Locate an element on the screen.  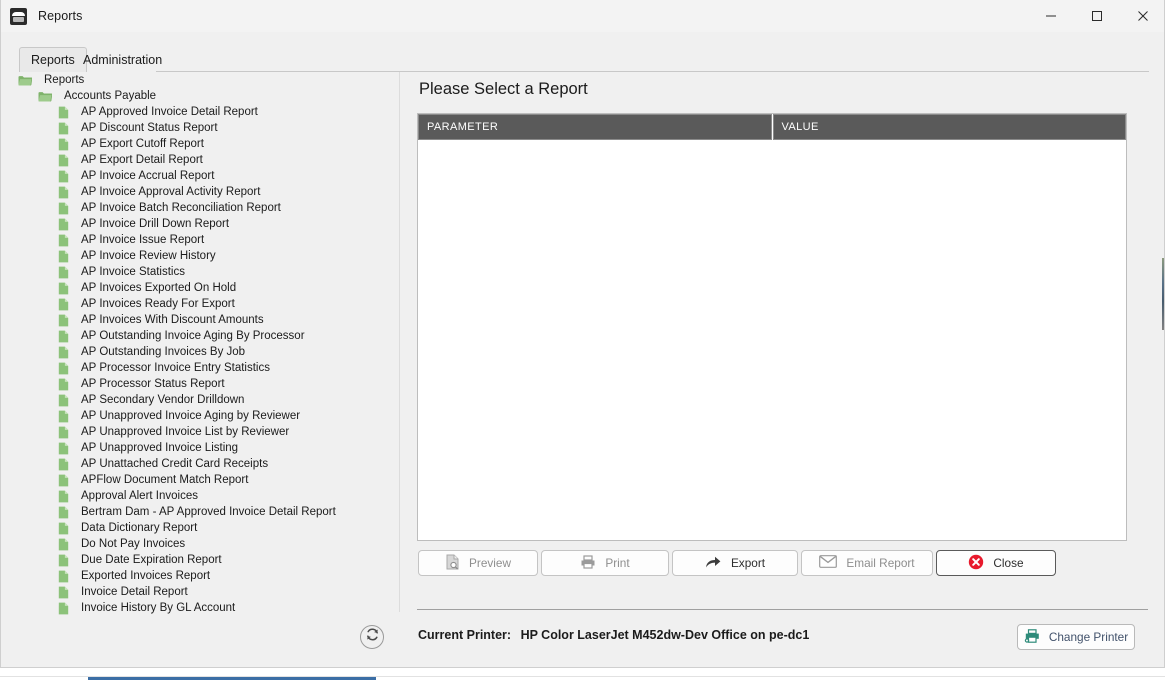
tree-report-item: AP Export Cutoff Report is located at coordinates (199, 144).